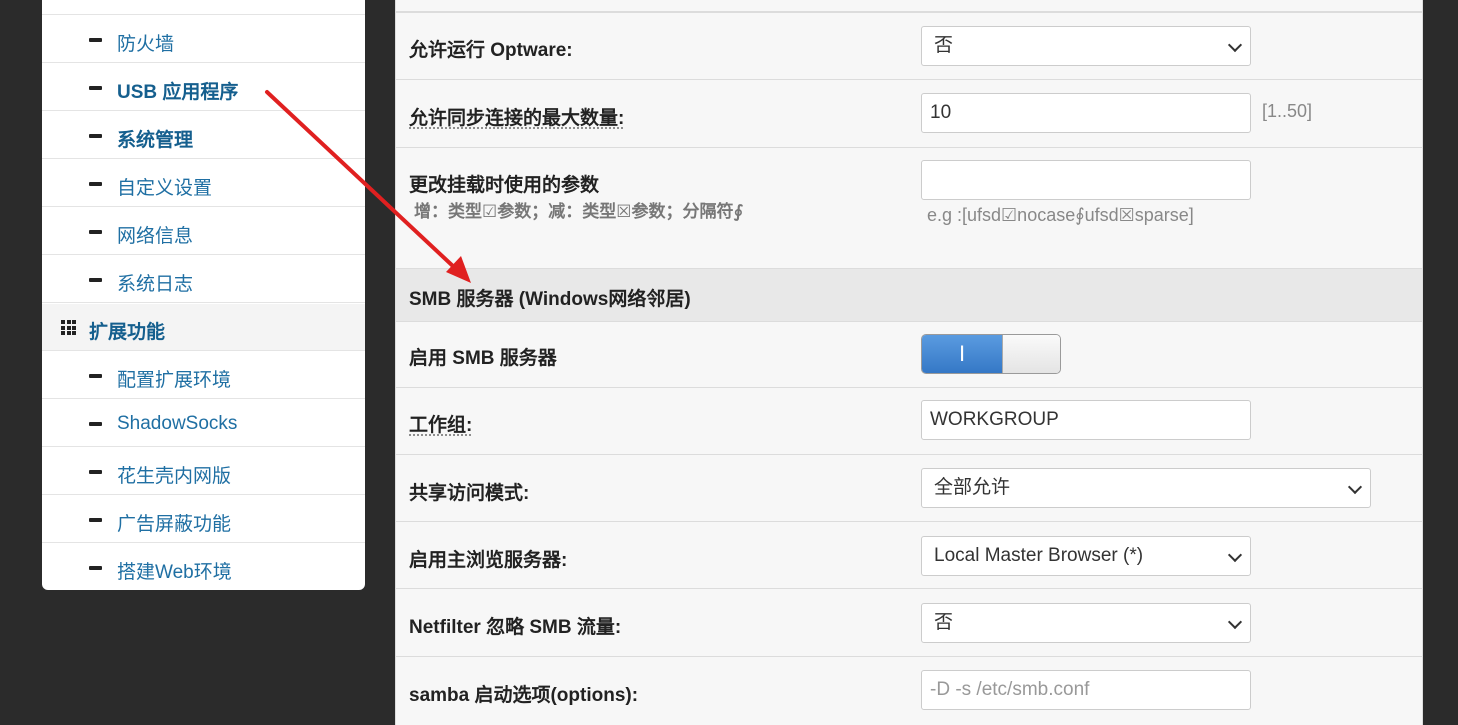 This screenshot has width=1458, height=725. Describe the element at coordinates (909, 690) in the screenshot. I see `samba-options-row: samba 启动选项(options): -D -s /etc/smb.conf` at that location.